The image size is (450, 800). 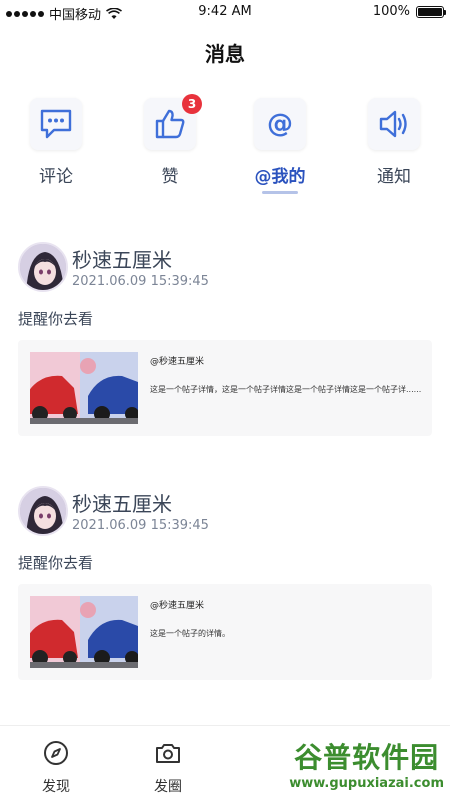 I want to click on like-tab-box: 3, so click(x=173, y=122).